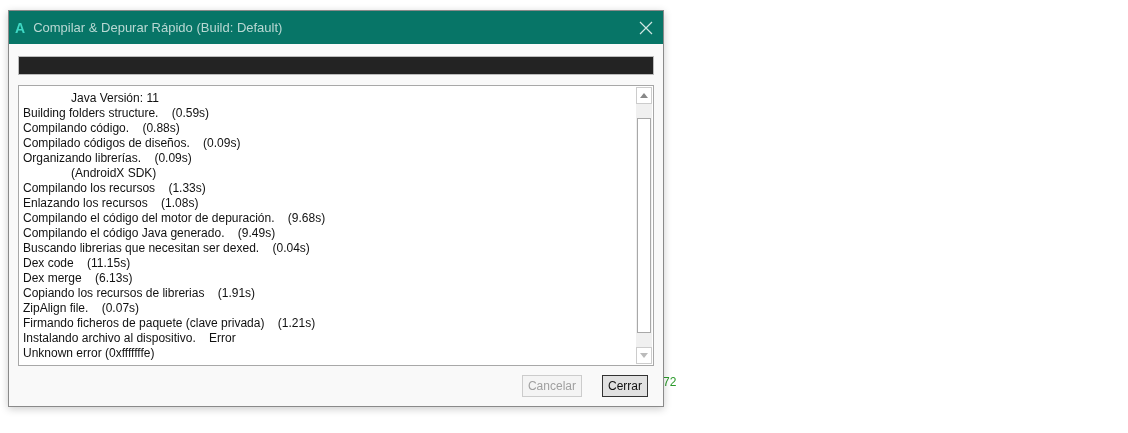 The height and width of the screenshot is (433, 1128). What do you see at coordinates (646, 27) in the screenshot?
I see `close-icon` at bounding box center [646, 27].